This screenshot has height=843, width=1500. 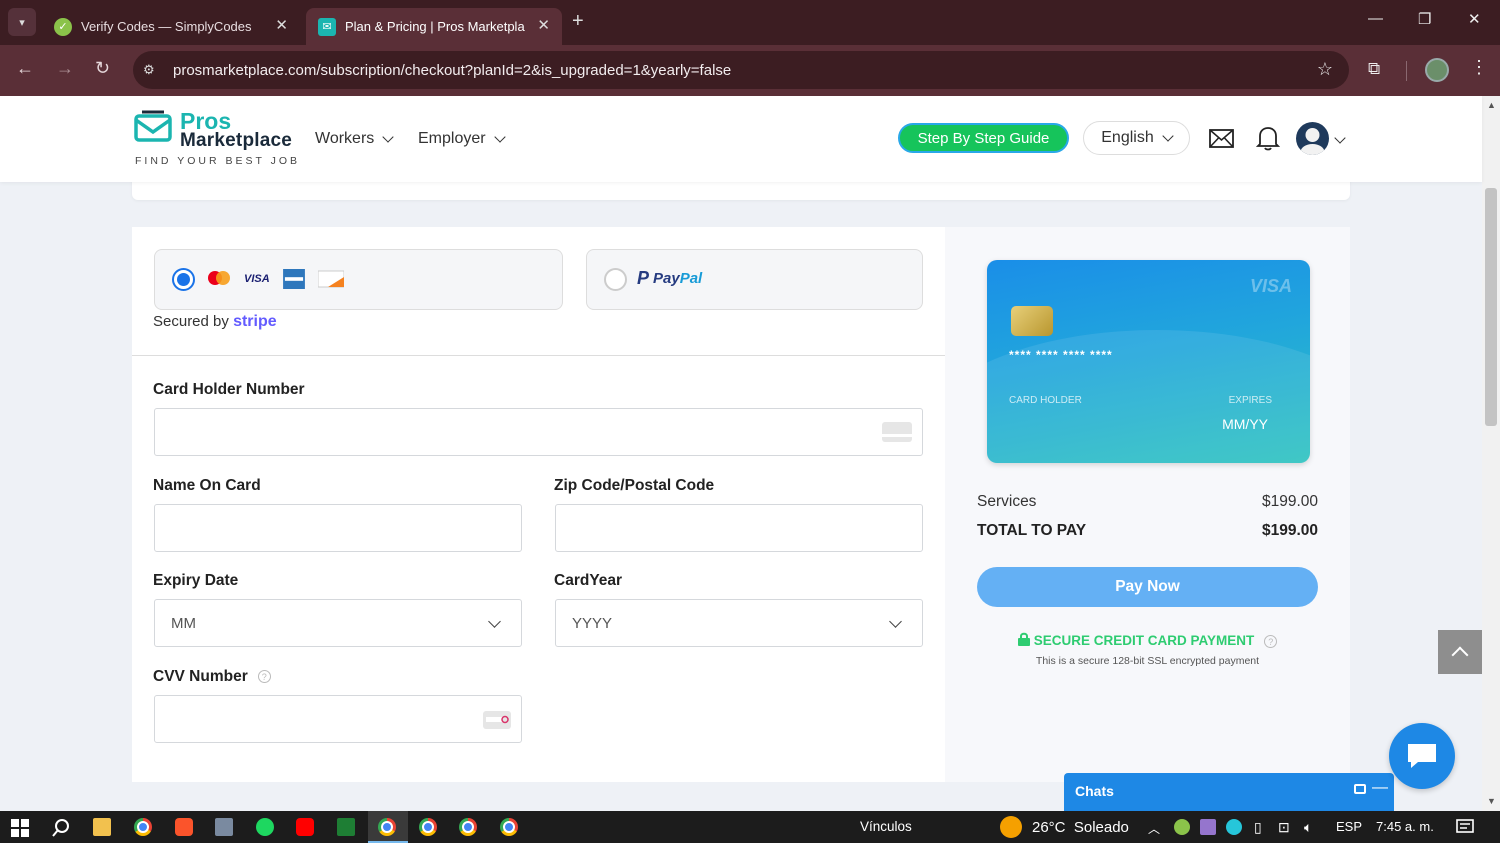 What do you see at coordinates (1479, 67) in the screenshot?
I see `more-menu-icon: ⋮` at bounding box center [1479, 67].